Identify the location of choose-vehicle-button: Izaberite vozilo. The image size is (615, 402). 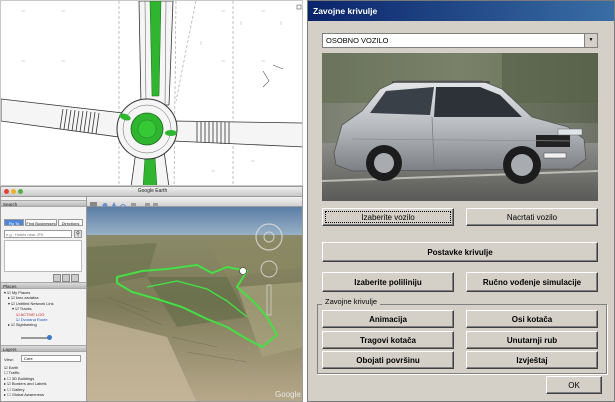
(388, 217).